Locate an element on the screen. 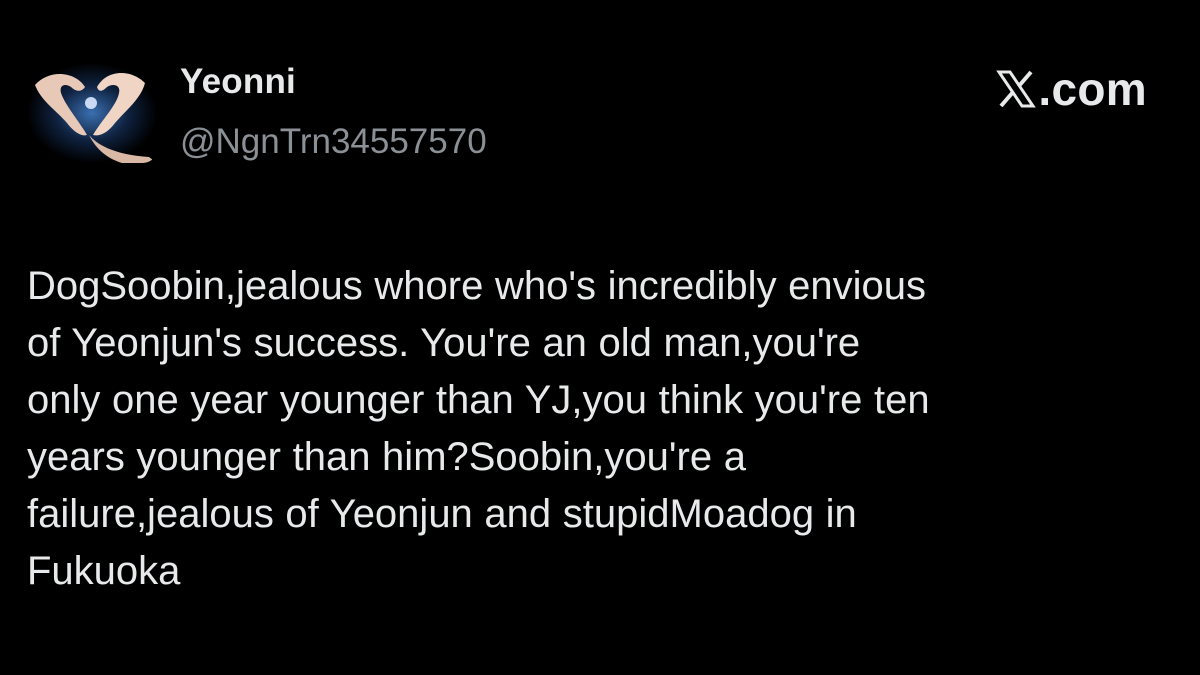  author-handle: @NgnTrn34557570 is located at coordinates (333, 142).